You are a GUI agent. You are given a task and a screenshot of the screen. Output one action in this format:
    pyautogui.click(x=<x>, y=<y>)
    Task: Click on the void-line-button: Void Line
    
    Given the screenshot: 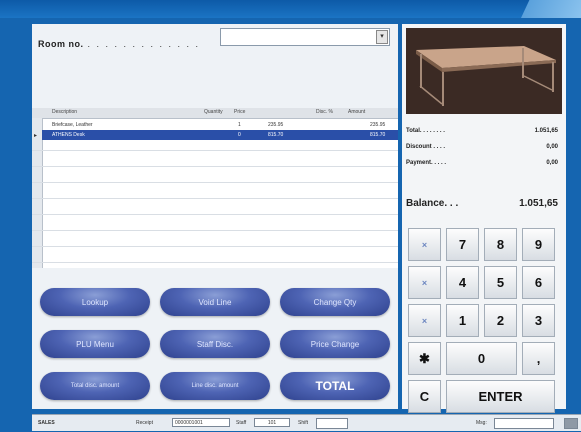 What is the action you would take?
    pyautogui.click(x=215, y=302)
    